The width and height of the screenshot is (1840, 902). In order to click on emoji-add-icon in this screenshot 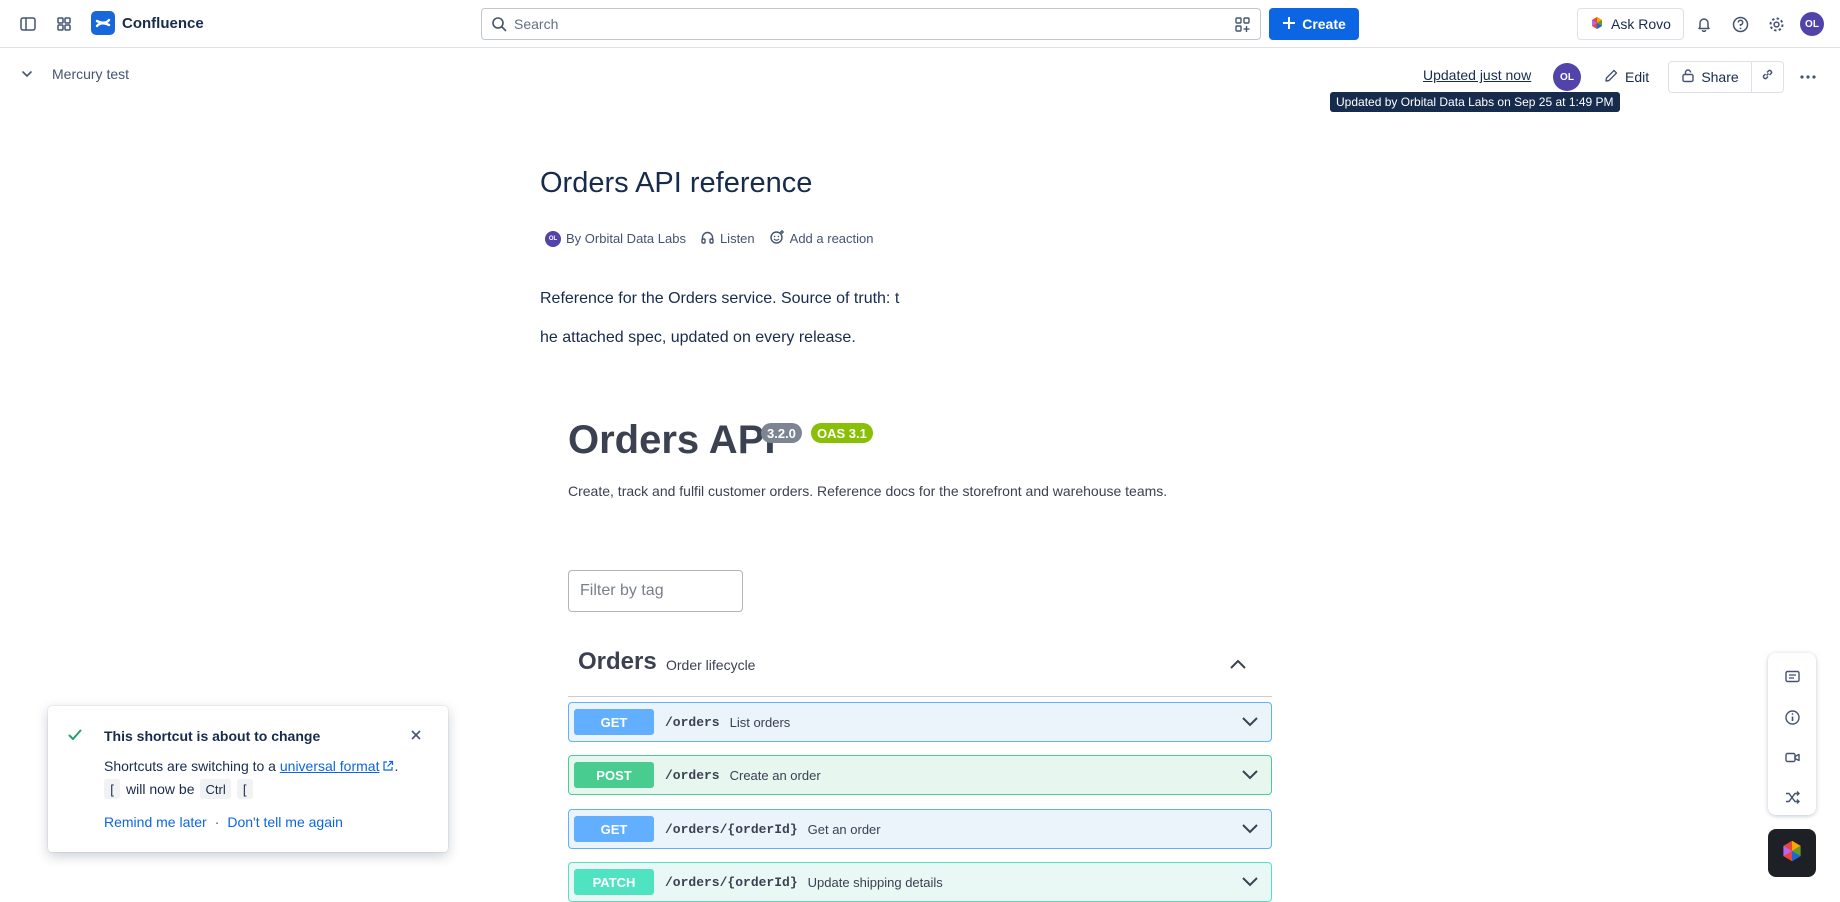, I will do `click(777, 238)`.